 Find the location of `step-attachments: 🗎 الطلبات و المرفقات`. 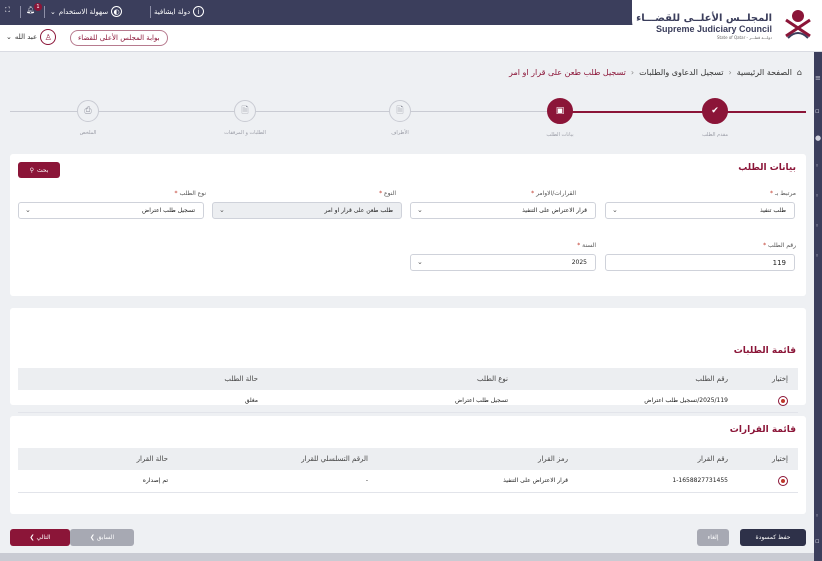

step-attachments: 🗎 الطلبات و المرفقات is located at coordinates (245, 117).